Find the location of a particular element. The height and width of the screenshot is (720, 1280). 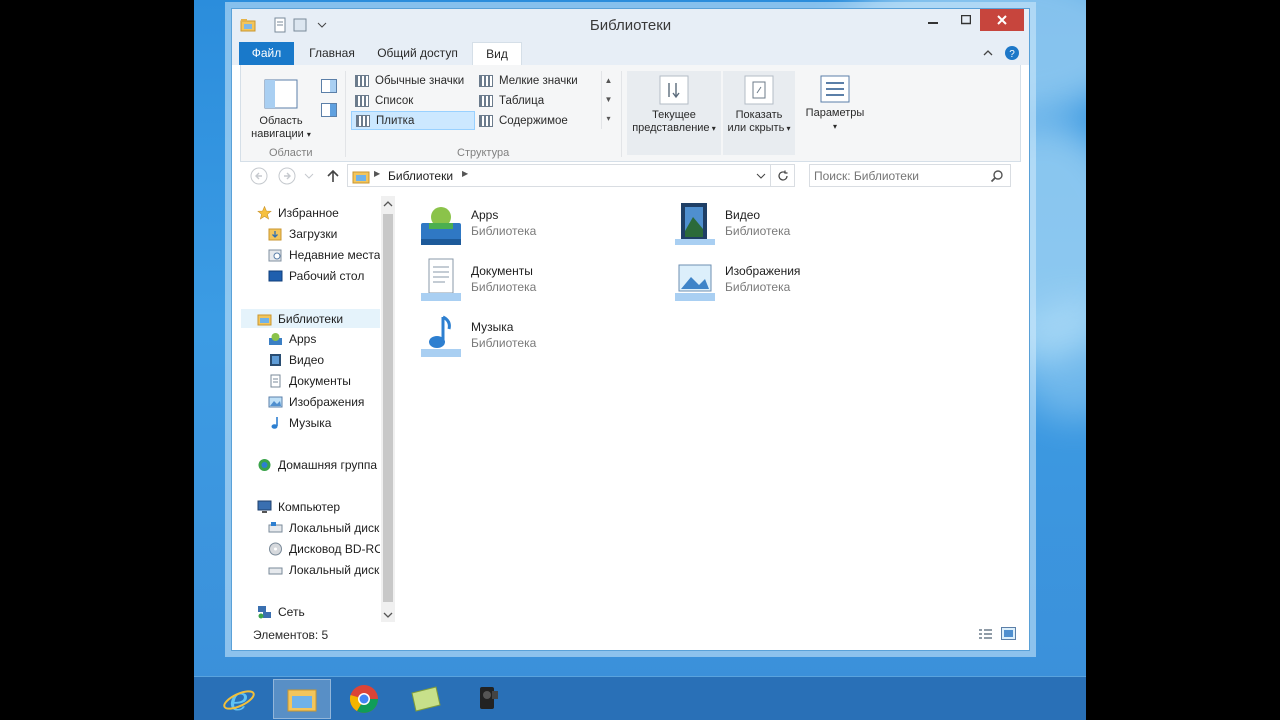

tile-apps: Apps Библиотека is located at coordinates (537, 225).